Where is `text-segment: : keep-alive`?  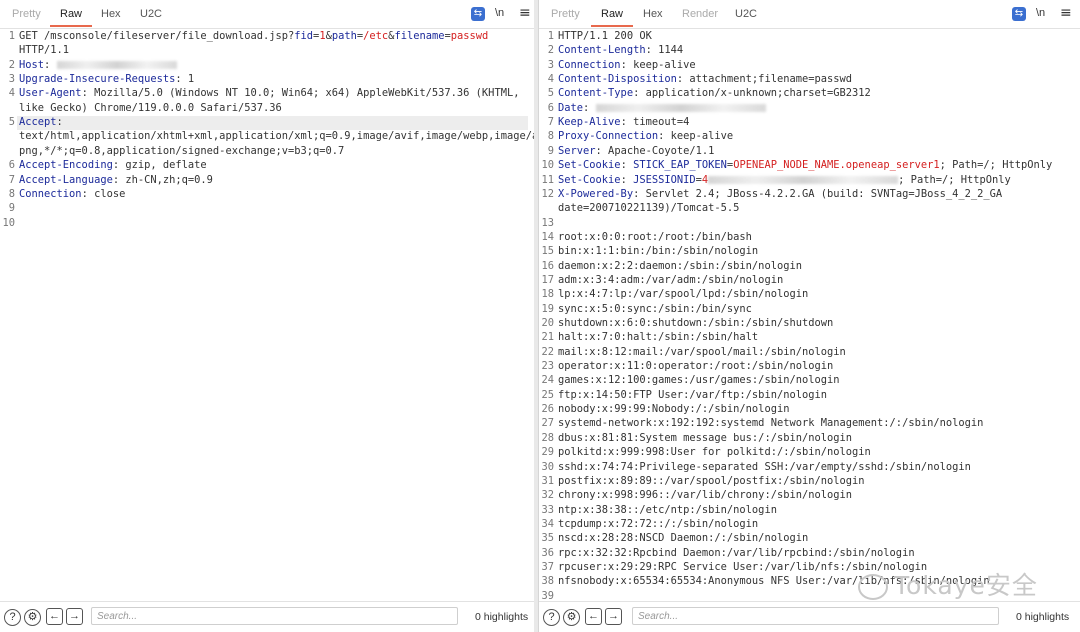
text-segment: : keep-alive is located at coordinates (696, 136).